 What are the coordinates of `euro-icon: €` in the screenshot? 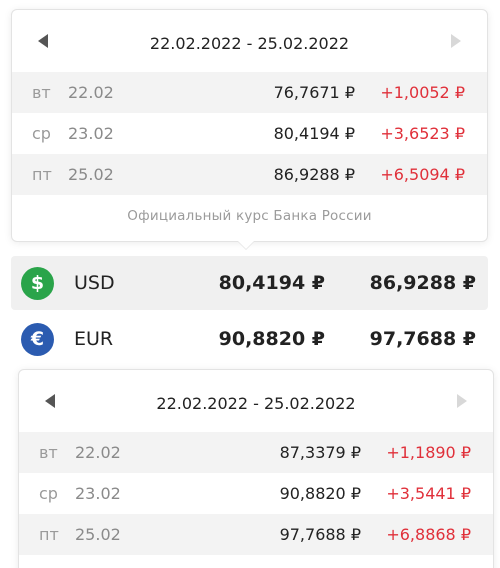 It's located at (37, 339).